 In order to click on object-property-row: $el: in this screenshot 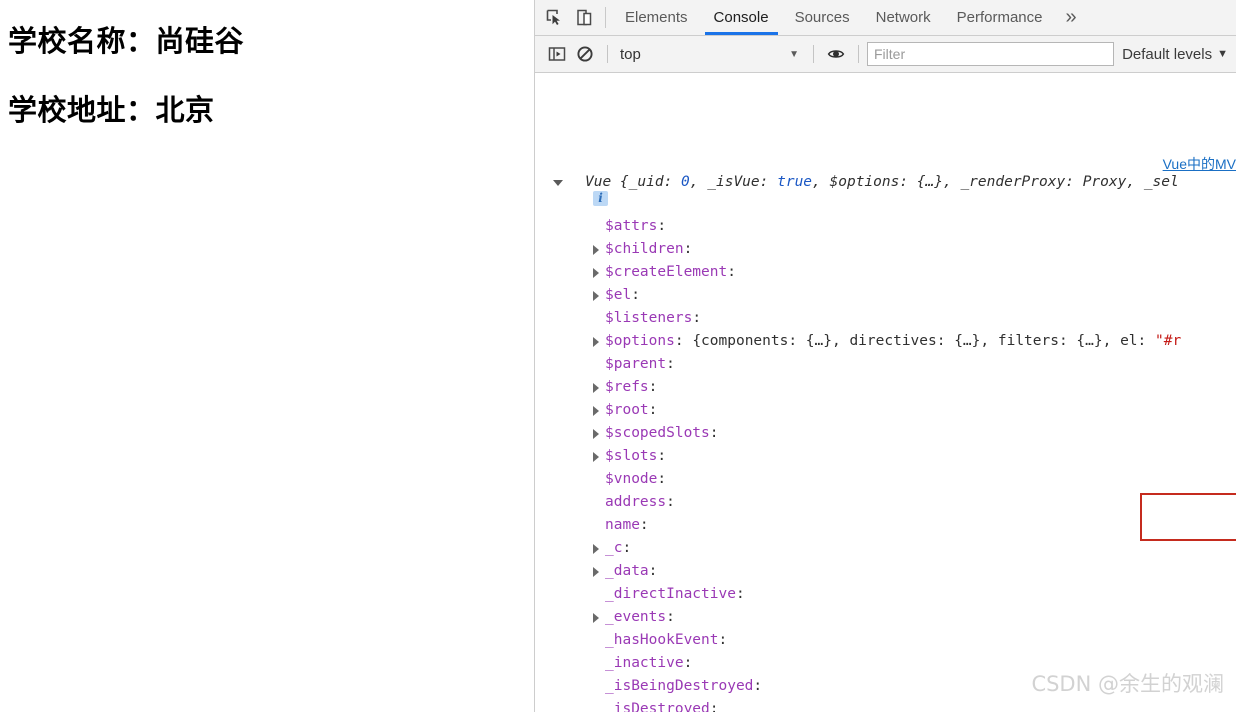, I will do `click(885, 295)`.